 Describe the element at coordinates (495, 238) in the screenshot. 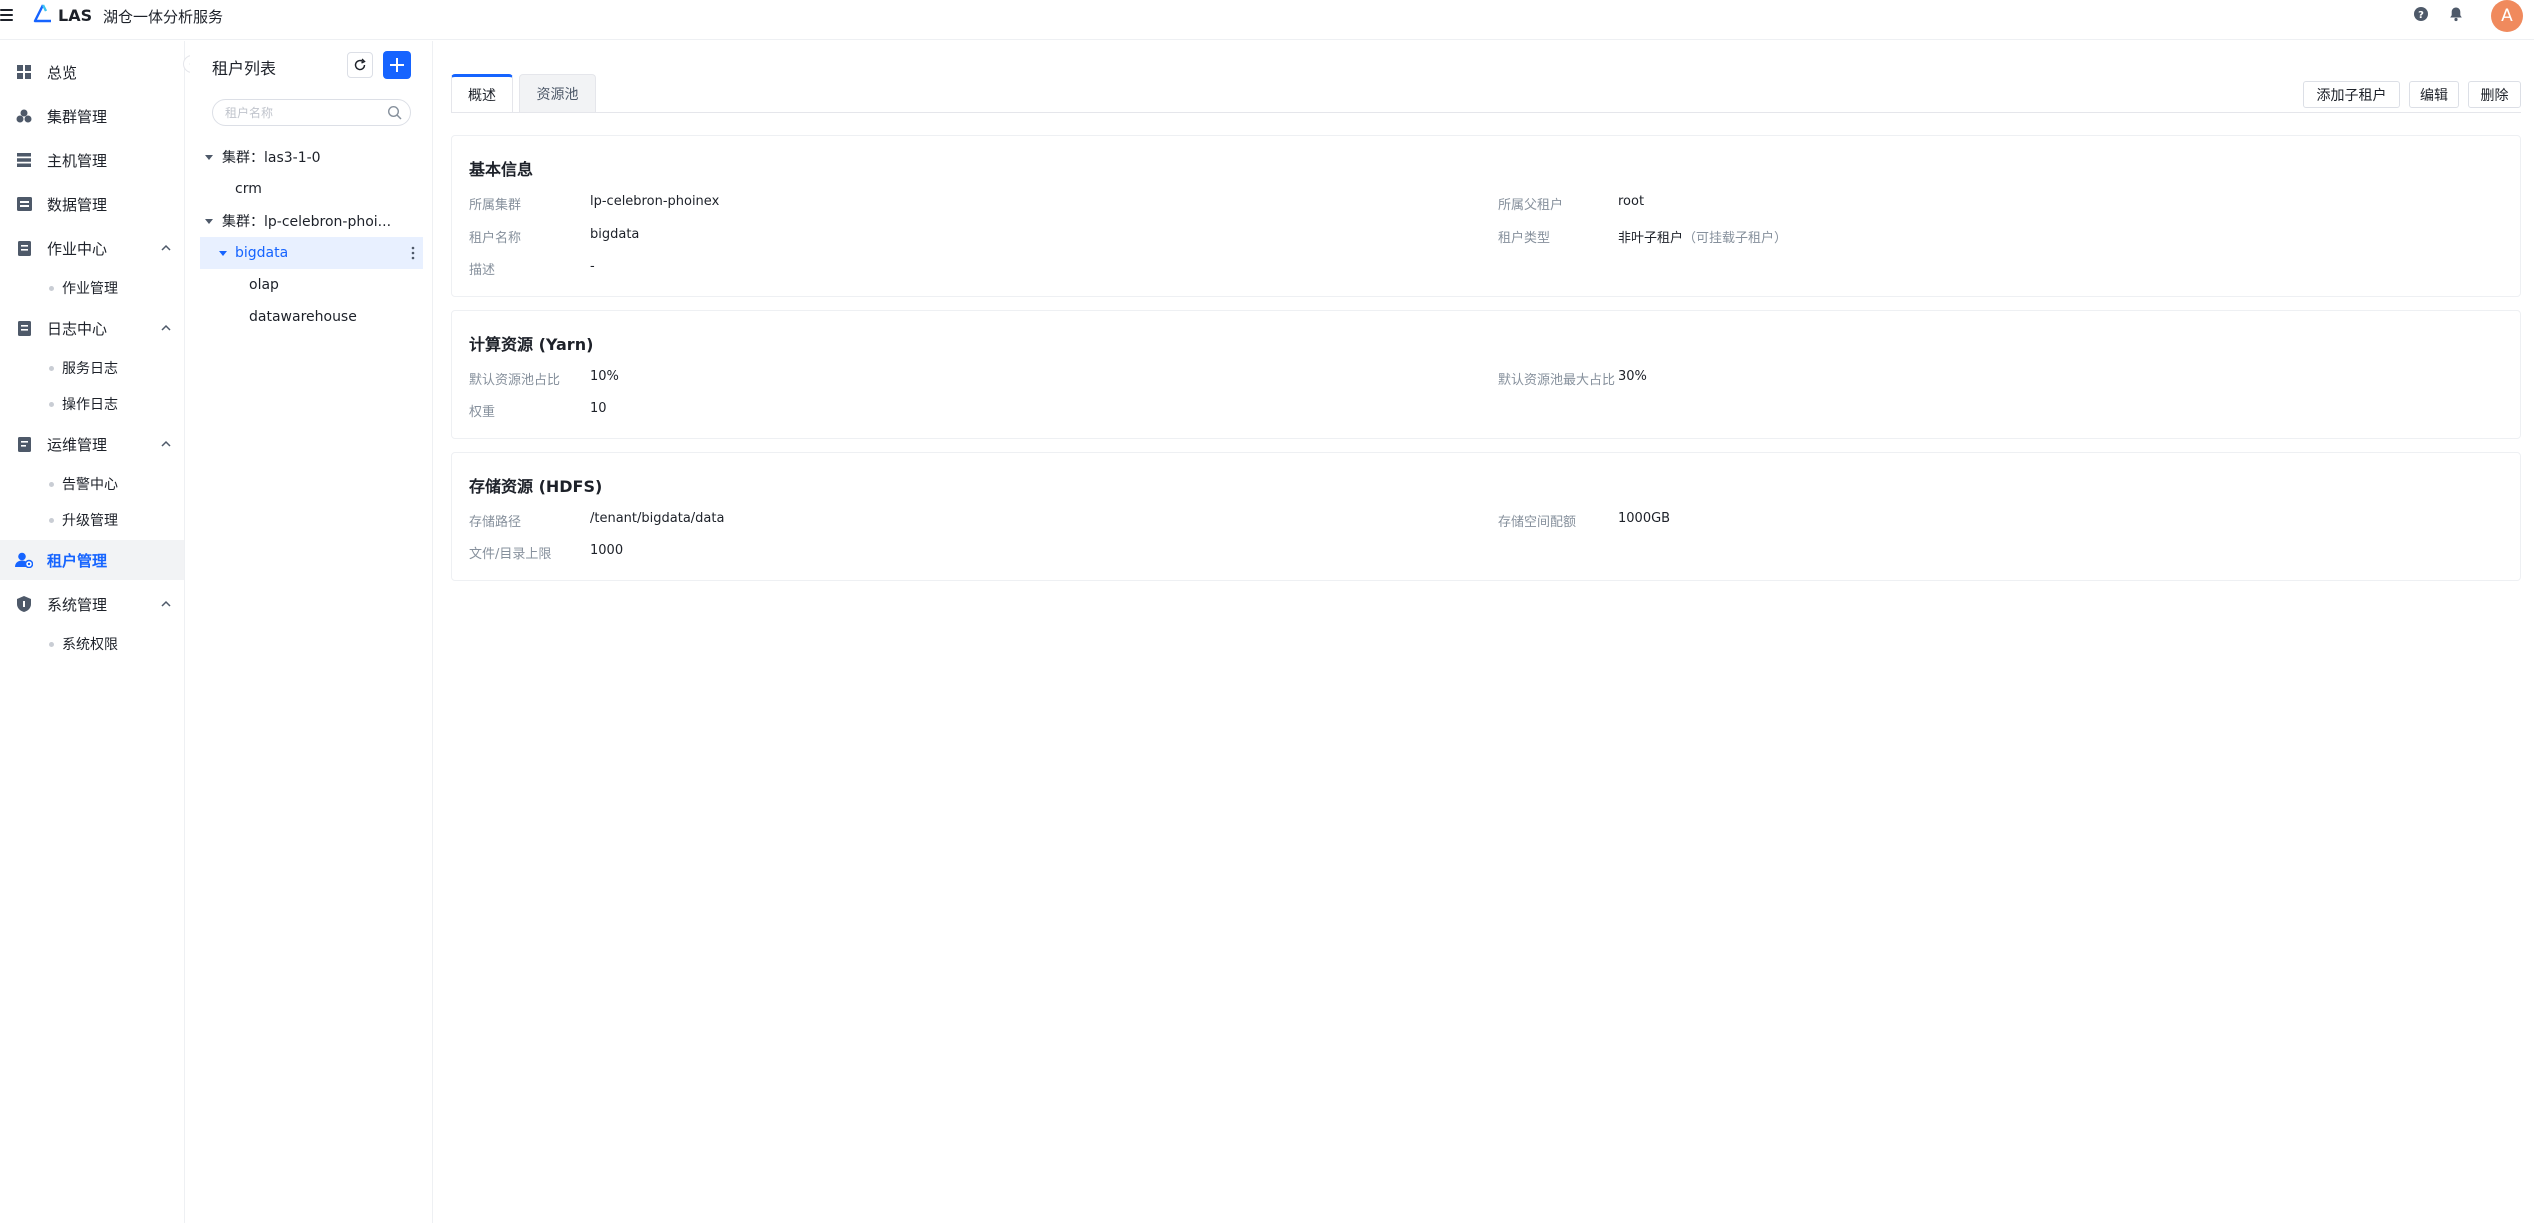

I see `tenant-name-label: 租户名称` at that location.